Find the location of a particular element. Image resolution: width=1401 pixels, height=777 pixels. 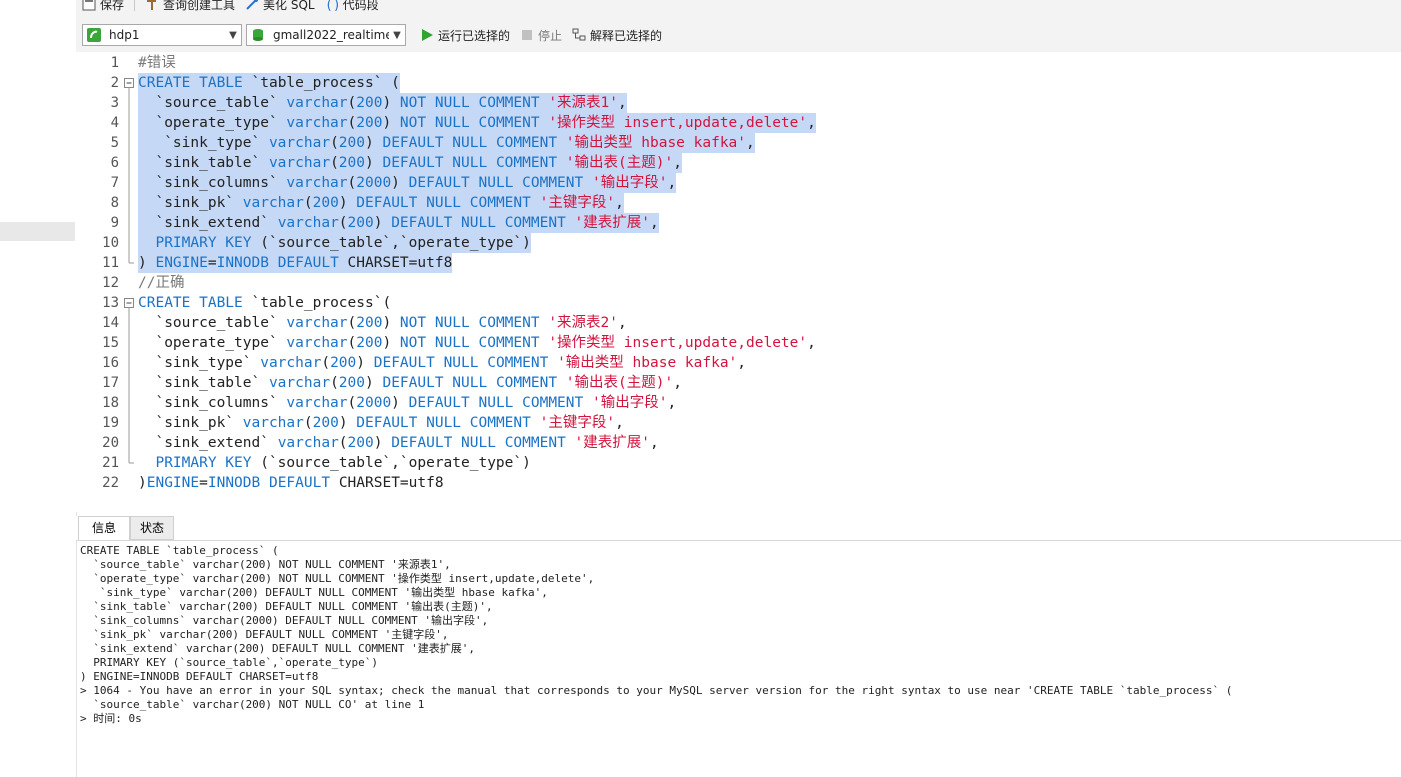

code-token: '操作类型 insert,update,delete' is located at coordinates (678, 343).